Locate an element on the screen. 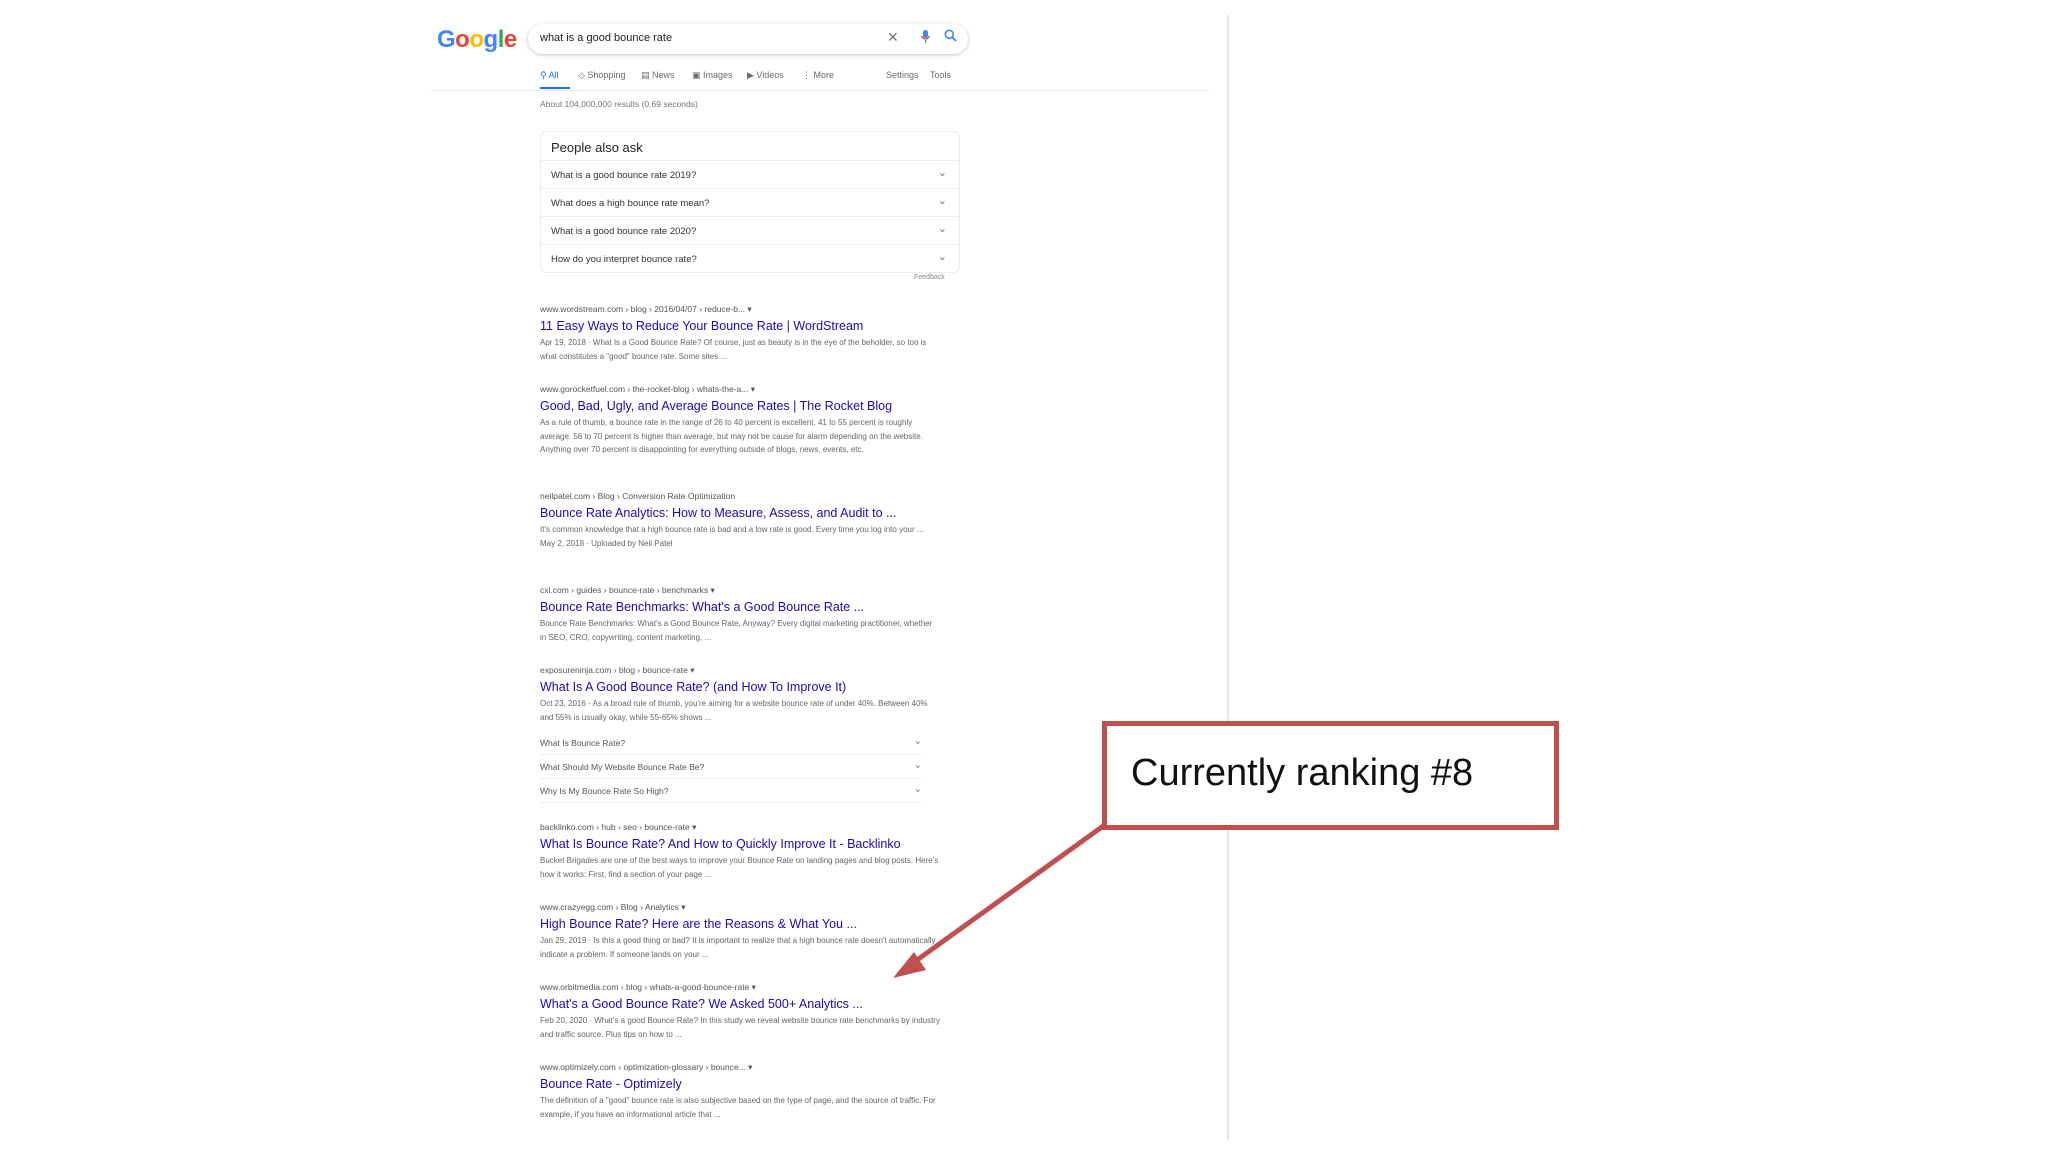 This screenshot has height=1152, width=2048. annotation-arrow is located at coordinates (1000, 899).